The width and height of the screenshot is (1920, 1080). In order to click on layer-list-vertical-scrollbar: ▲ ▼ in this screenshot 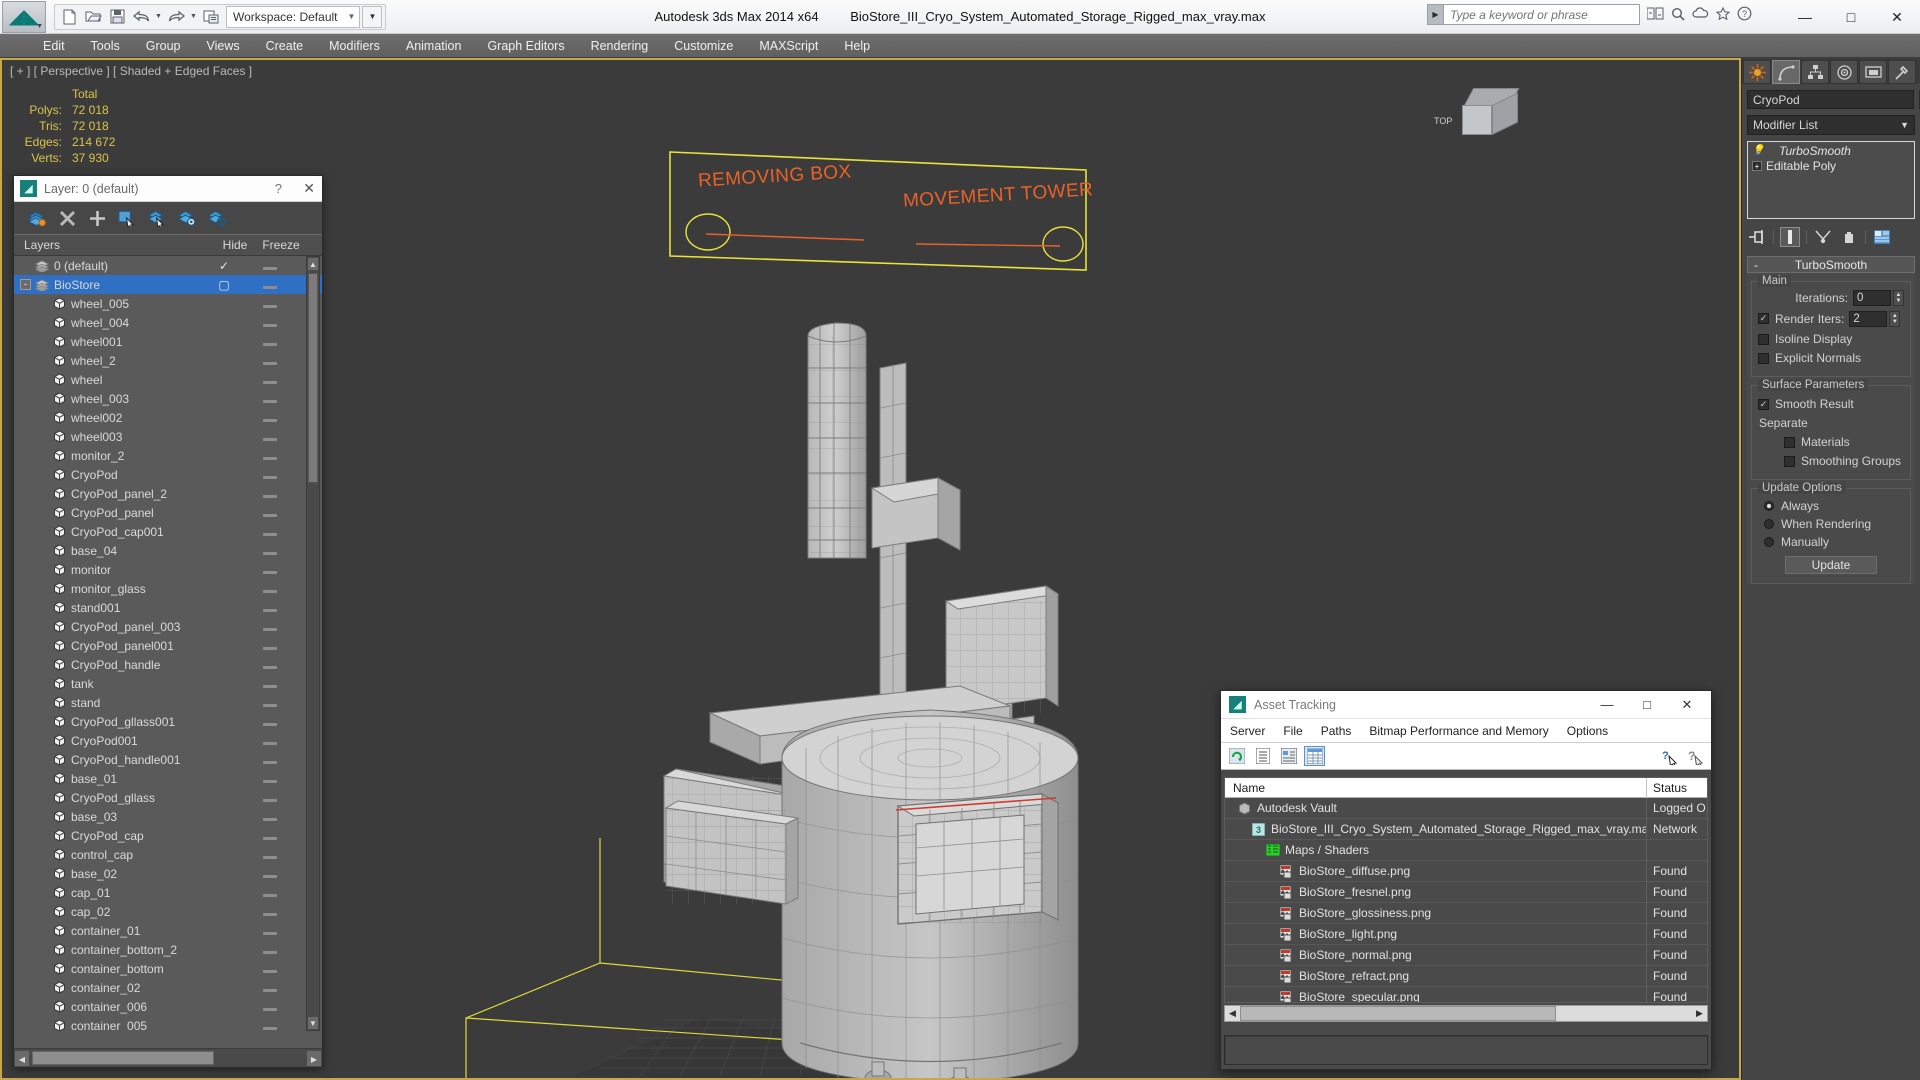, I will do `click(313, 643)`.